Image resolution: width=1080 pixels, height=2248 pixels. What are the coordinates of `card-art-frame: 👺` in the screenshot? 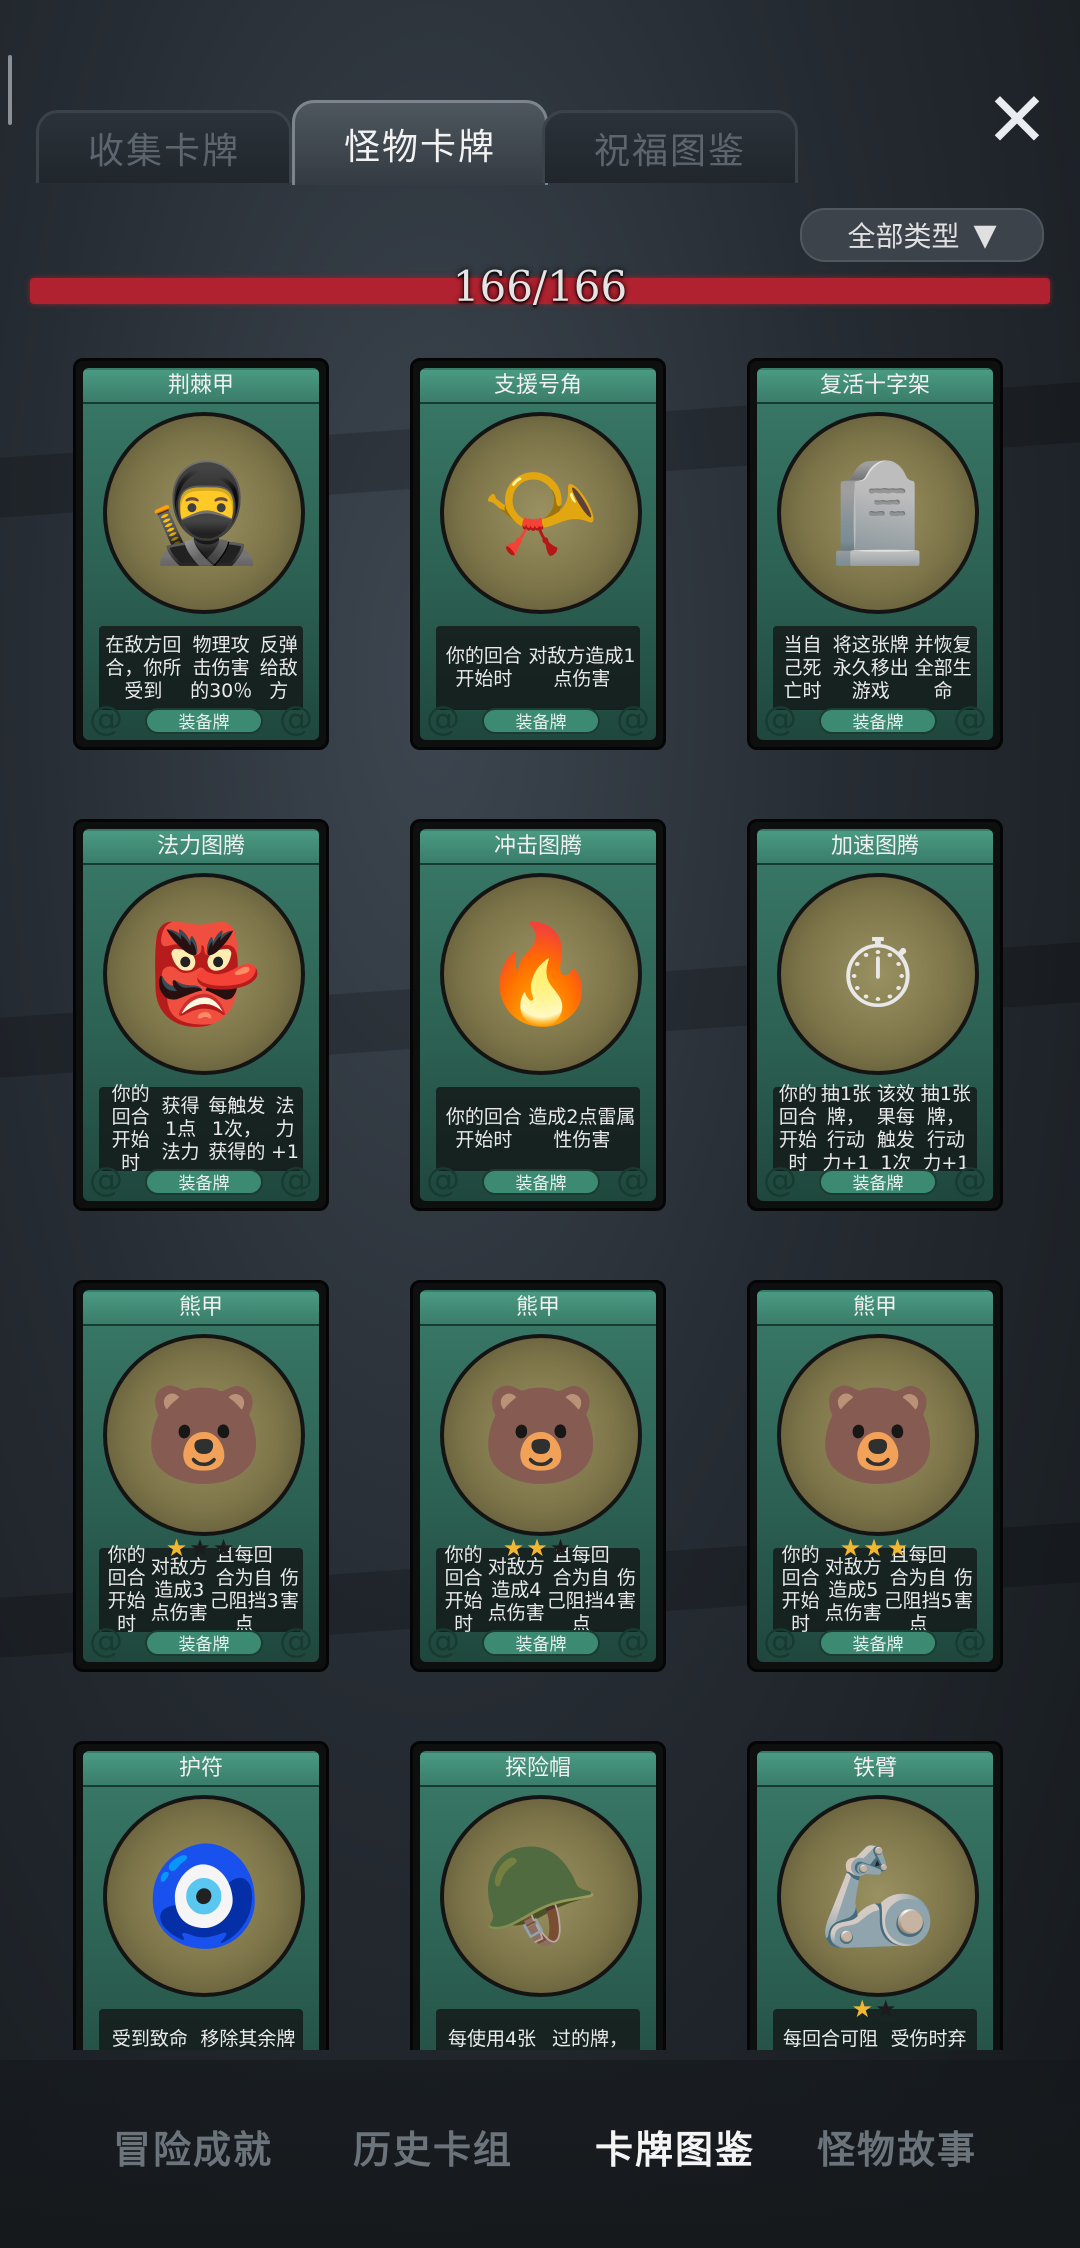 It's located at (204, 974).